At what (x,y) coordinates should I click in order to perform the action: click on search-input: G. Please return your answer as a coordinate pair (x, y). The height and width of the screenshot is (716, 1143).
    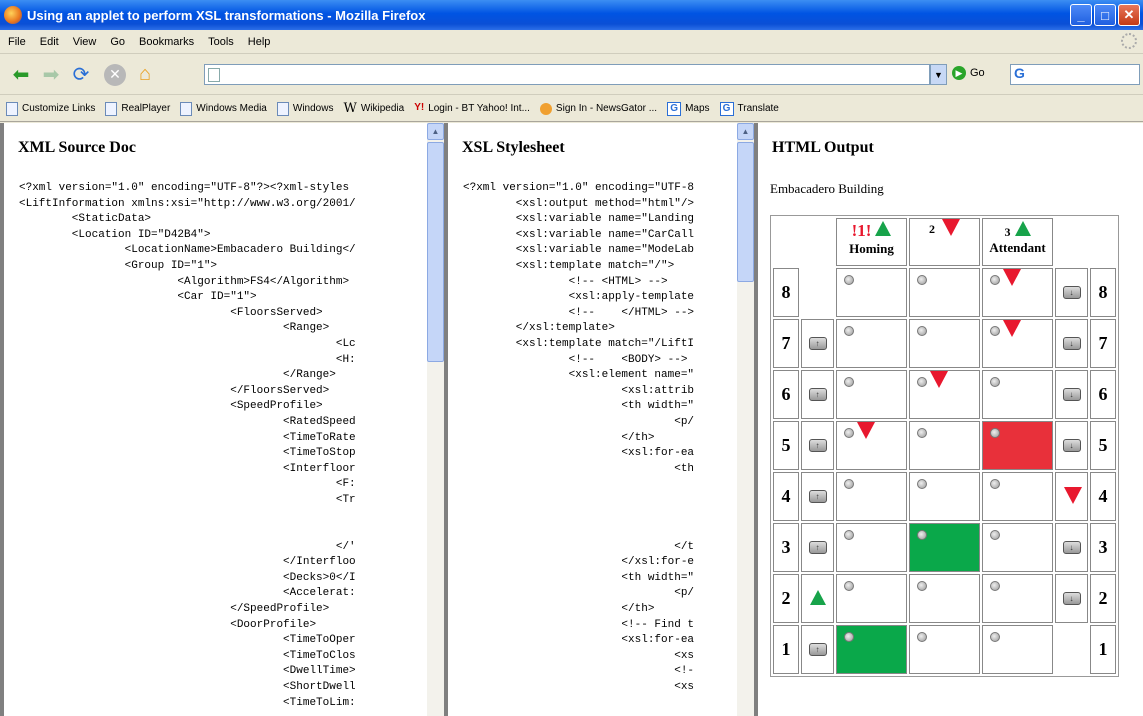
    Looking at the image, I should click on (1075, 74).